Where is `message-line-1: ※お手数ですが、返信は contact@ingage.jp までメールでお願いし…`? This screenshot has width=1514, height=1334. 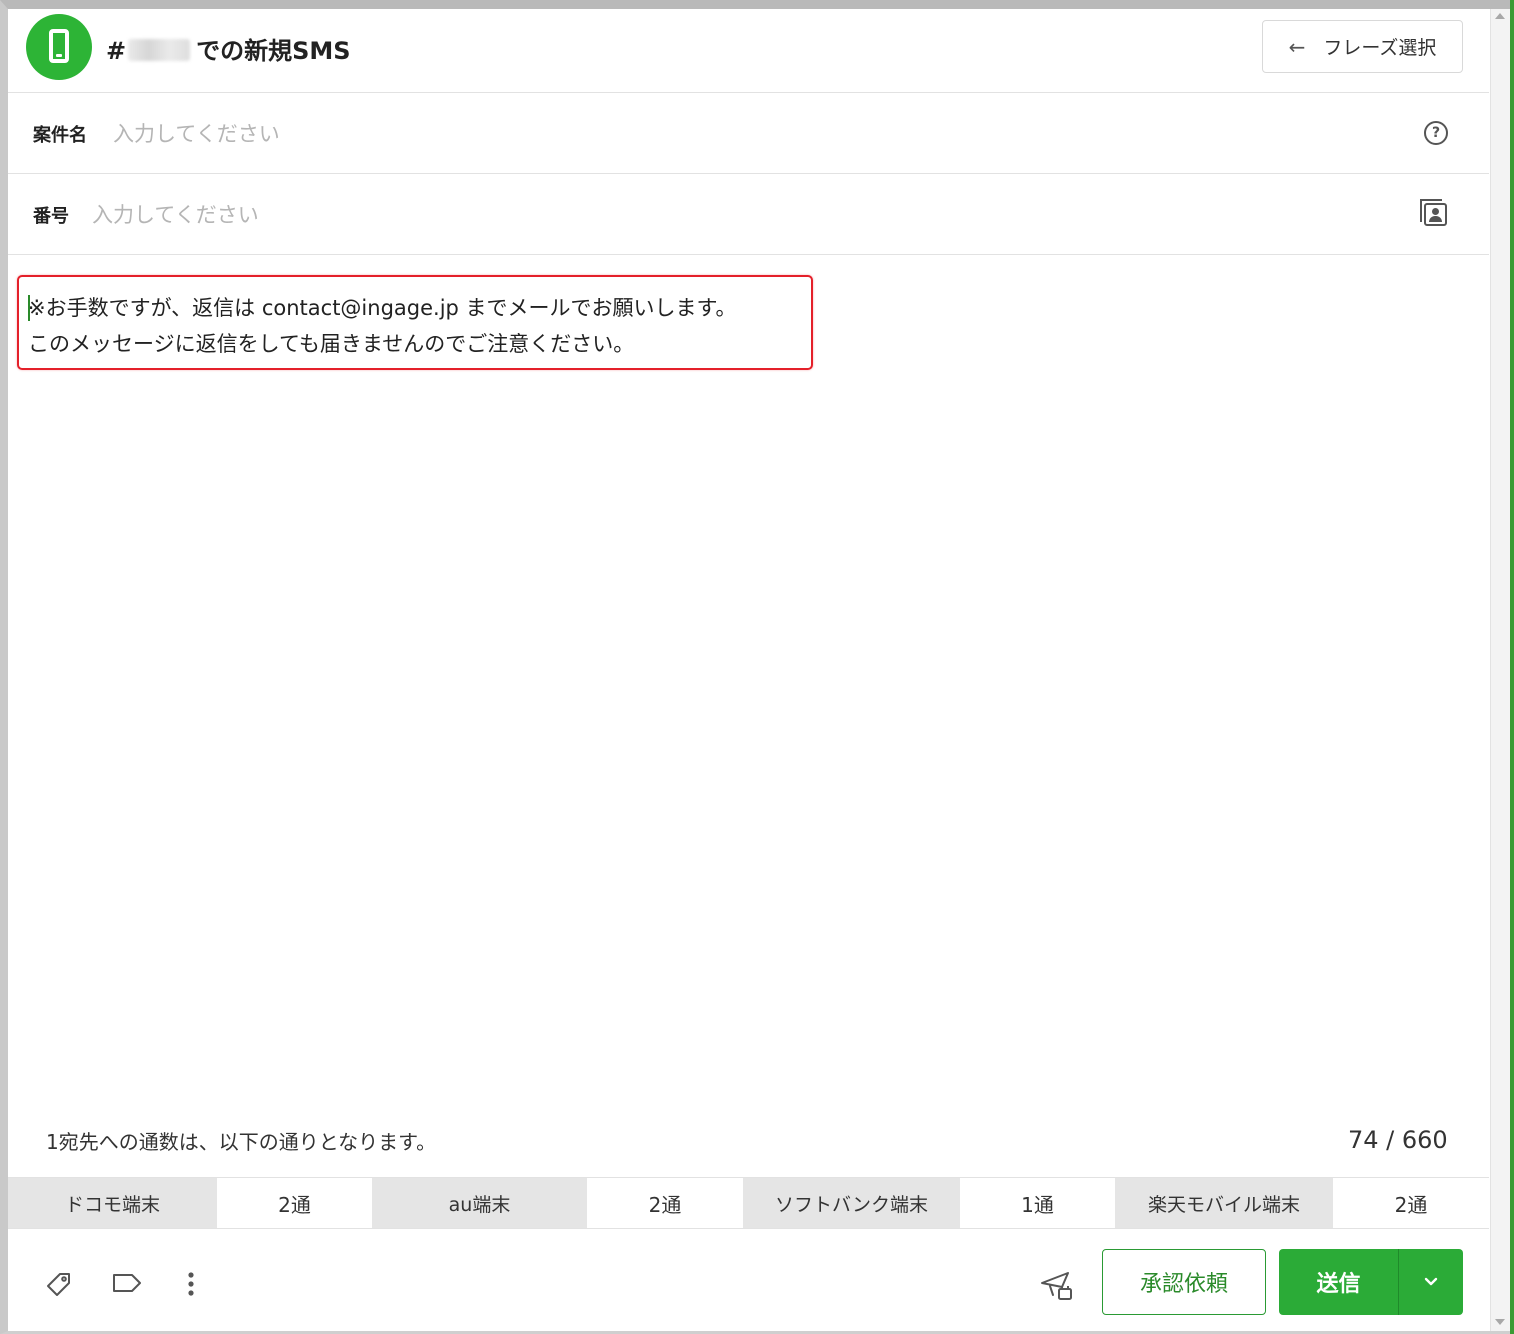
message-line-1: ※お手数ですが、返信は contact@ingage.jp までメールでお願いし… is located at coordinates (382, 308).